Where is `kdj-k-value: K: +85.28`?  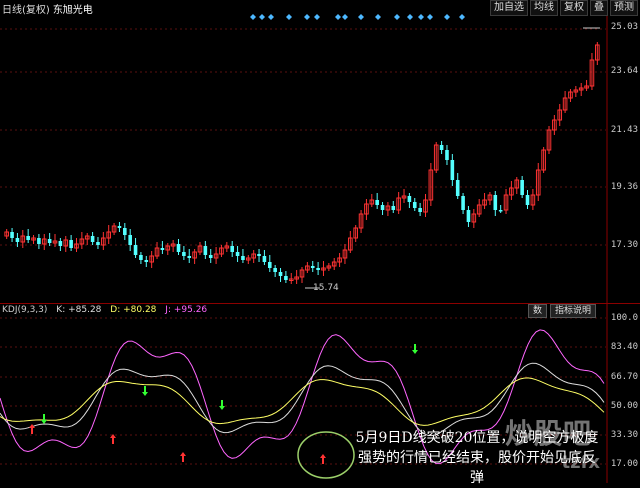
kdj-k-value: K: +85.28 is located at coordinates (79, 310).